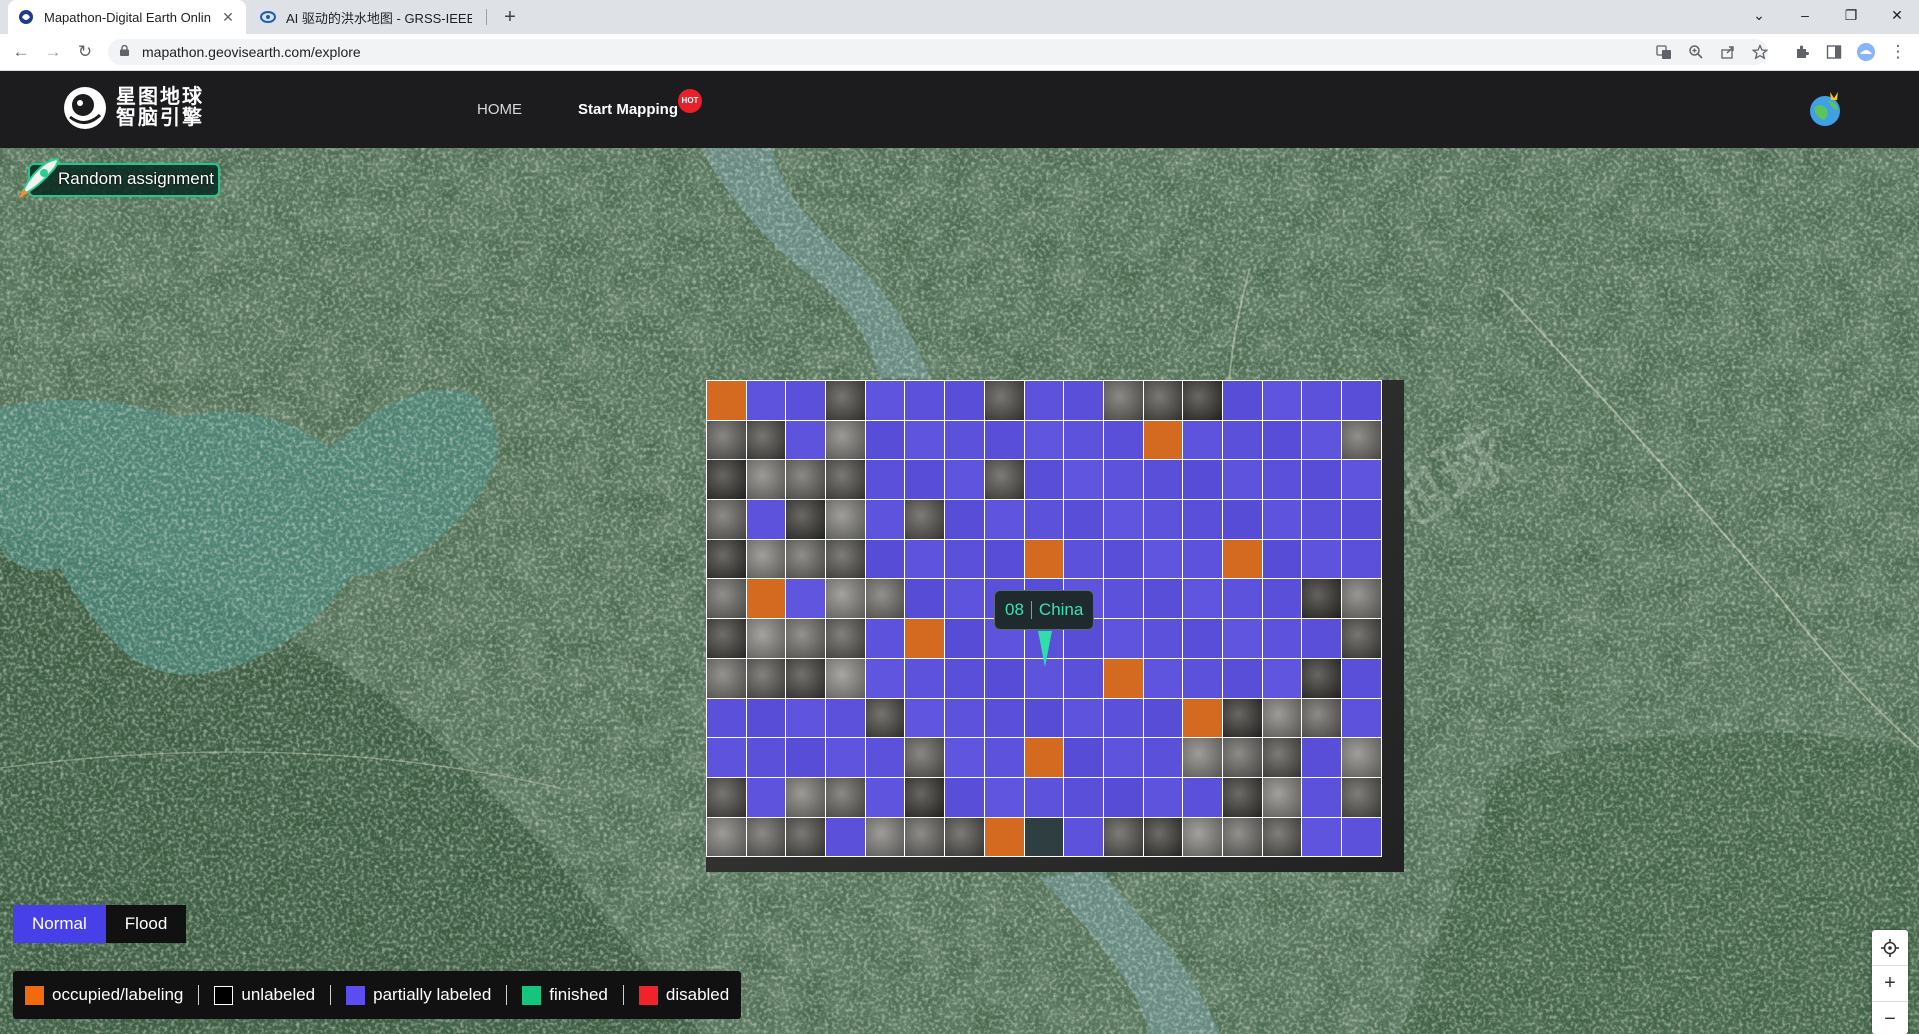 The image size is (1919, 1034). I want to click on tab-grss: AI 驱动的洪水地图 - GRSS-IEEE, so click(366, 17).